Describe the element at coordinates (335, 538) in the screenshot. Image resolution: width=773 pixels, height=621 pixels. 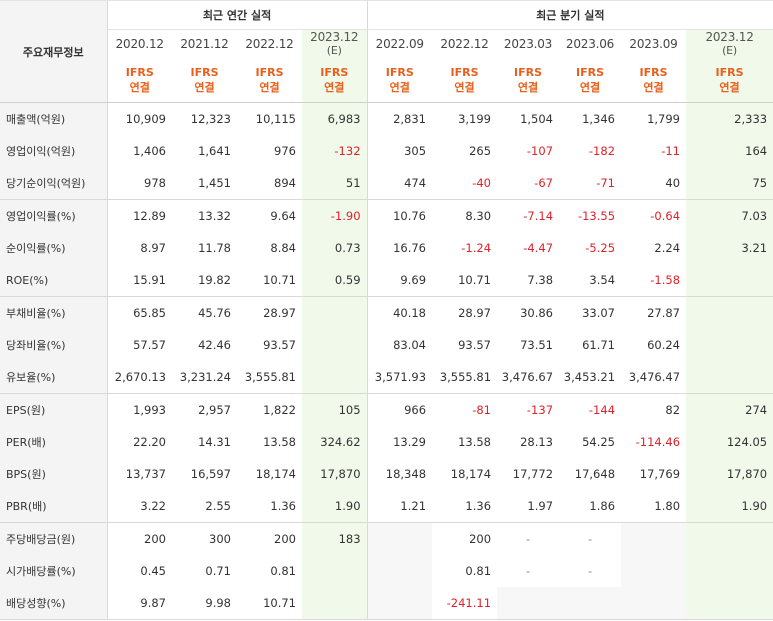
I see `data-cell: 183` at that location.